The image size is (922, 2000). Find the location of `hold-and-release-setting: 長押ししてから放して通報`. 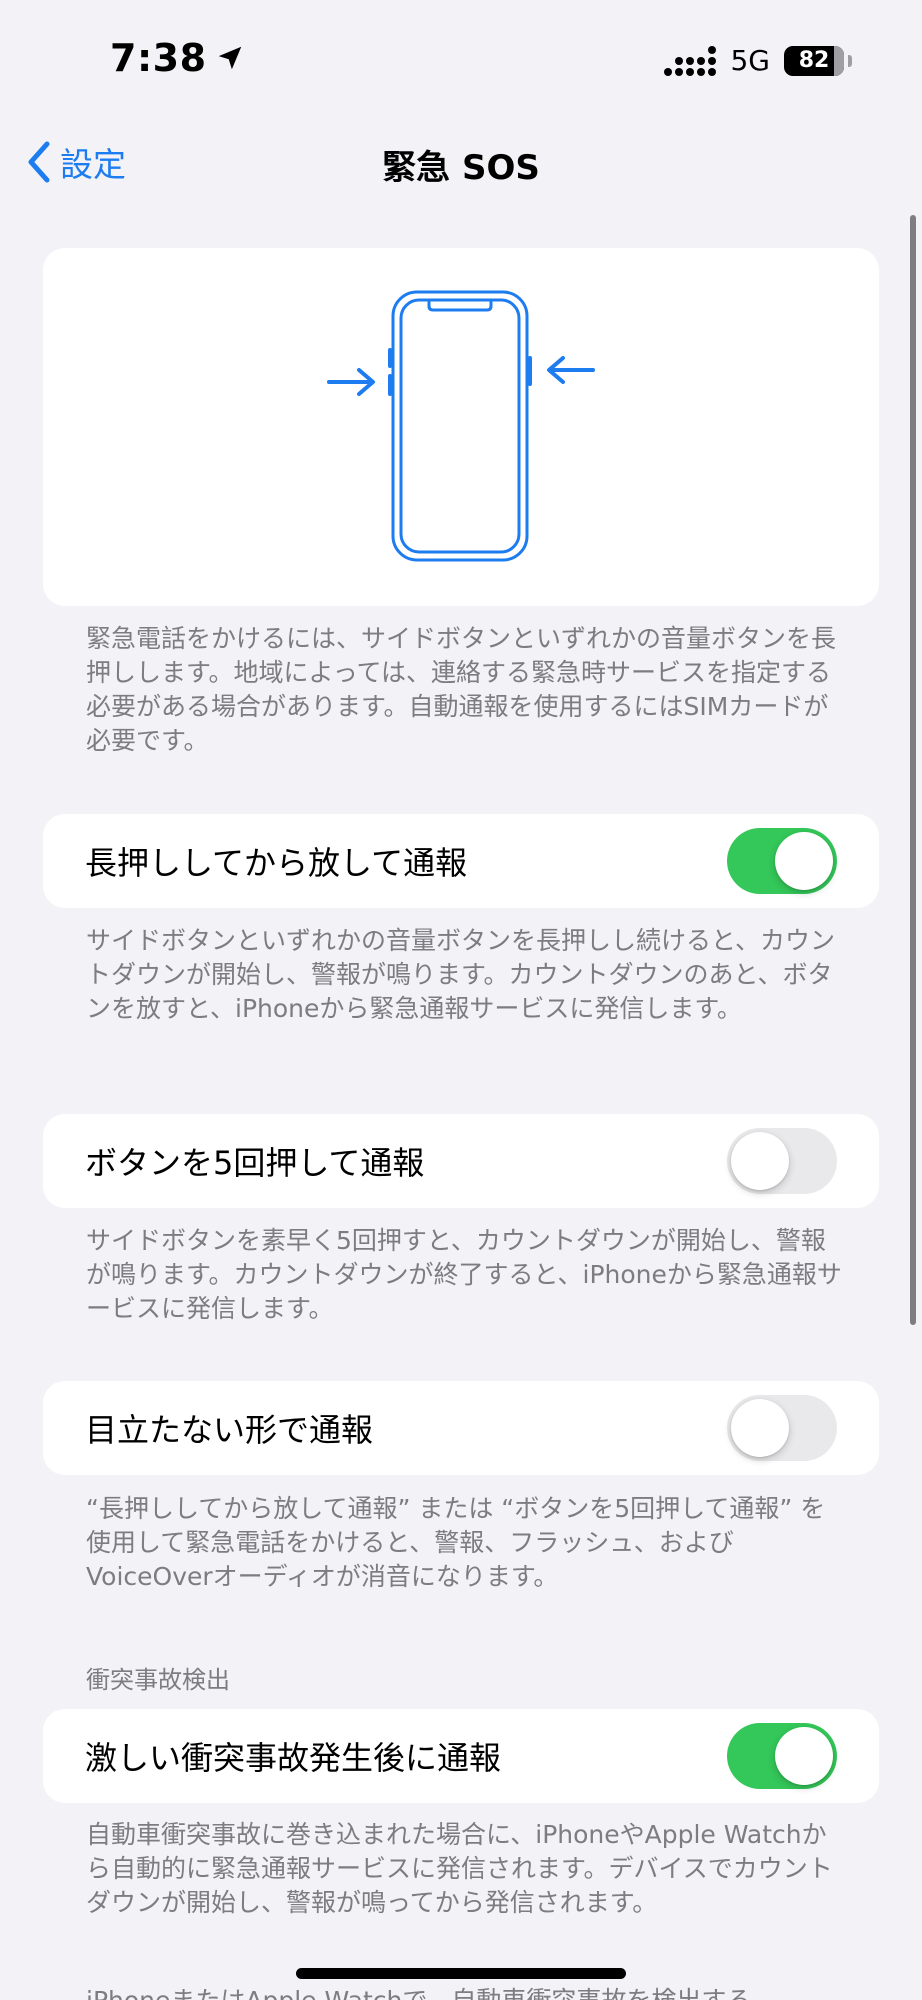

hold-and-release-setting: 長押ししてから放して通報 is located at coordinates (461, 861).